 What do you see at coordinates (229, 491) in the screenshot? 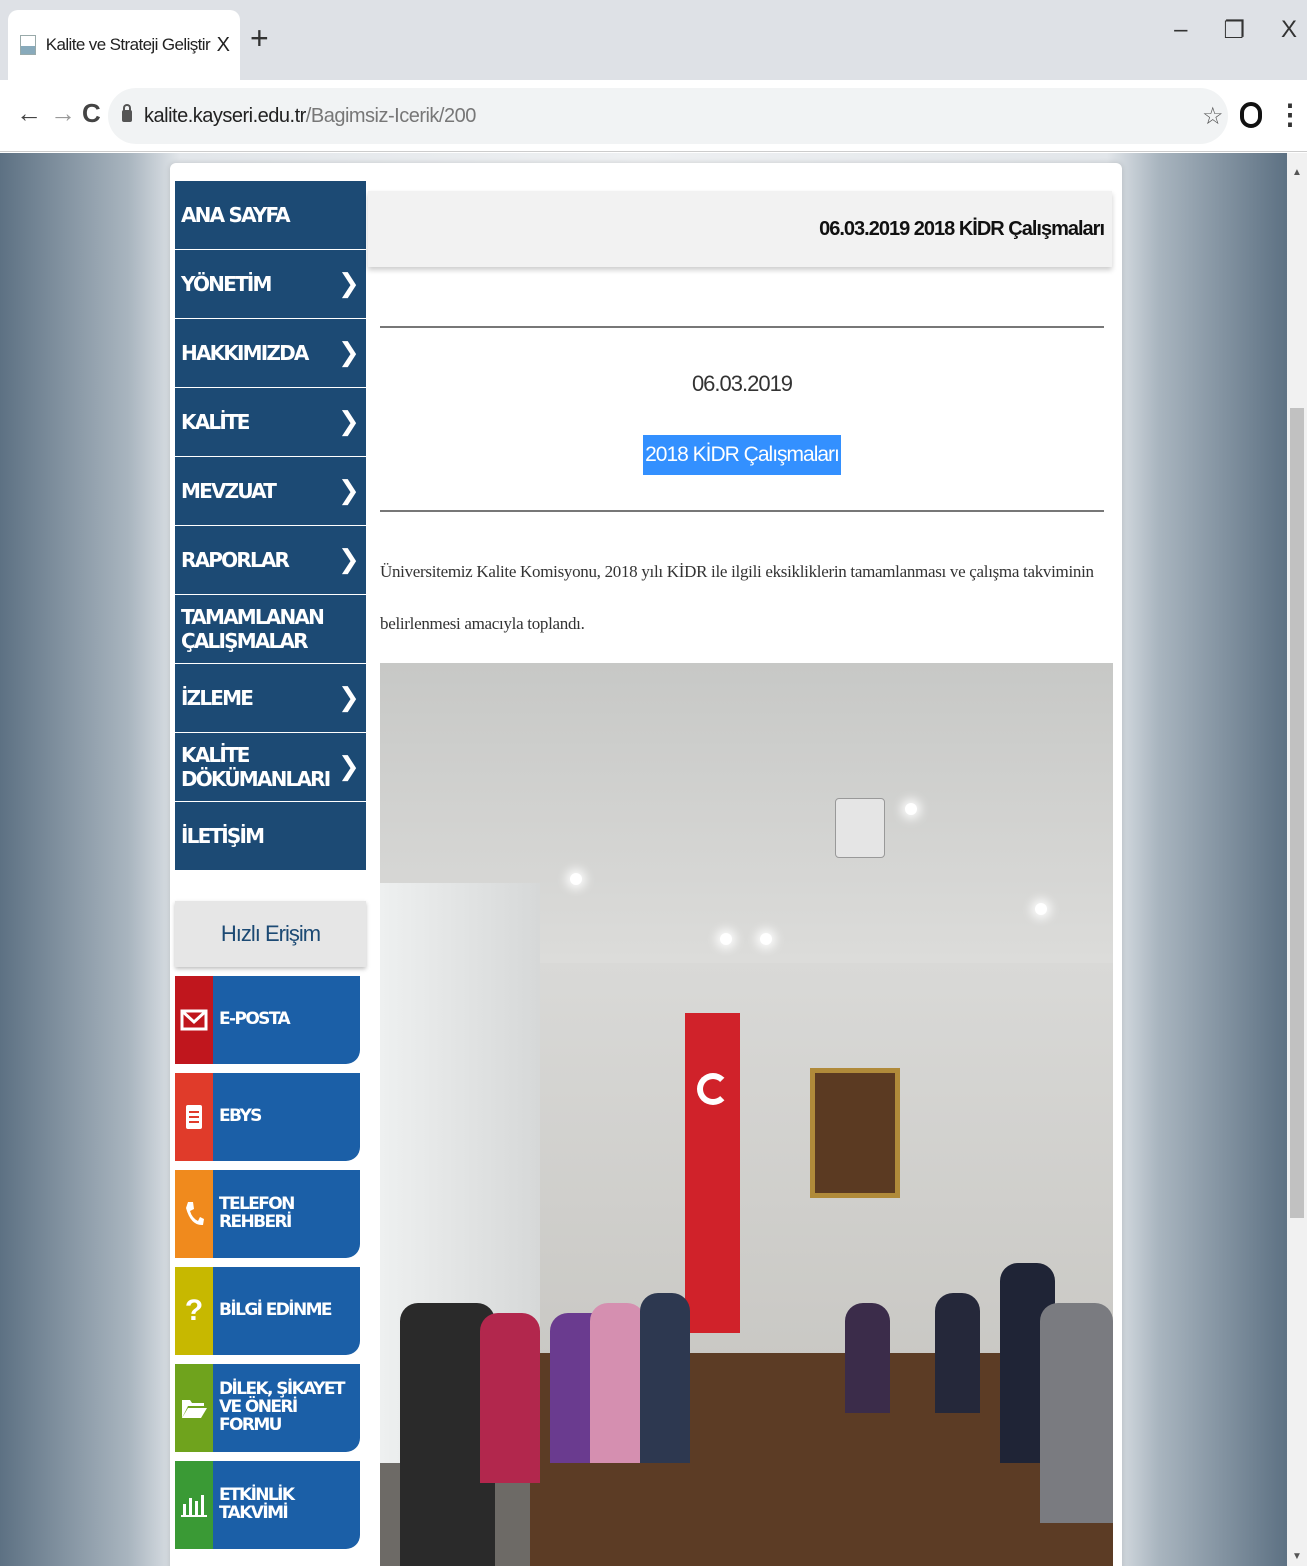
I see `menu-item-label: MEVZUAT` at bounding box center [229, 491].